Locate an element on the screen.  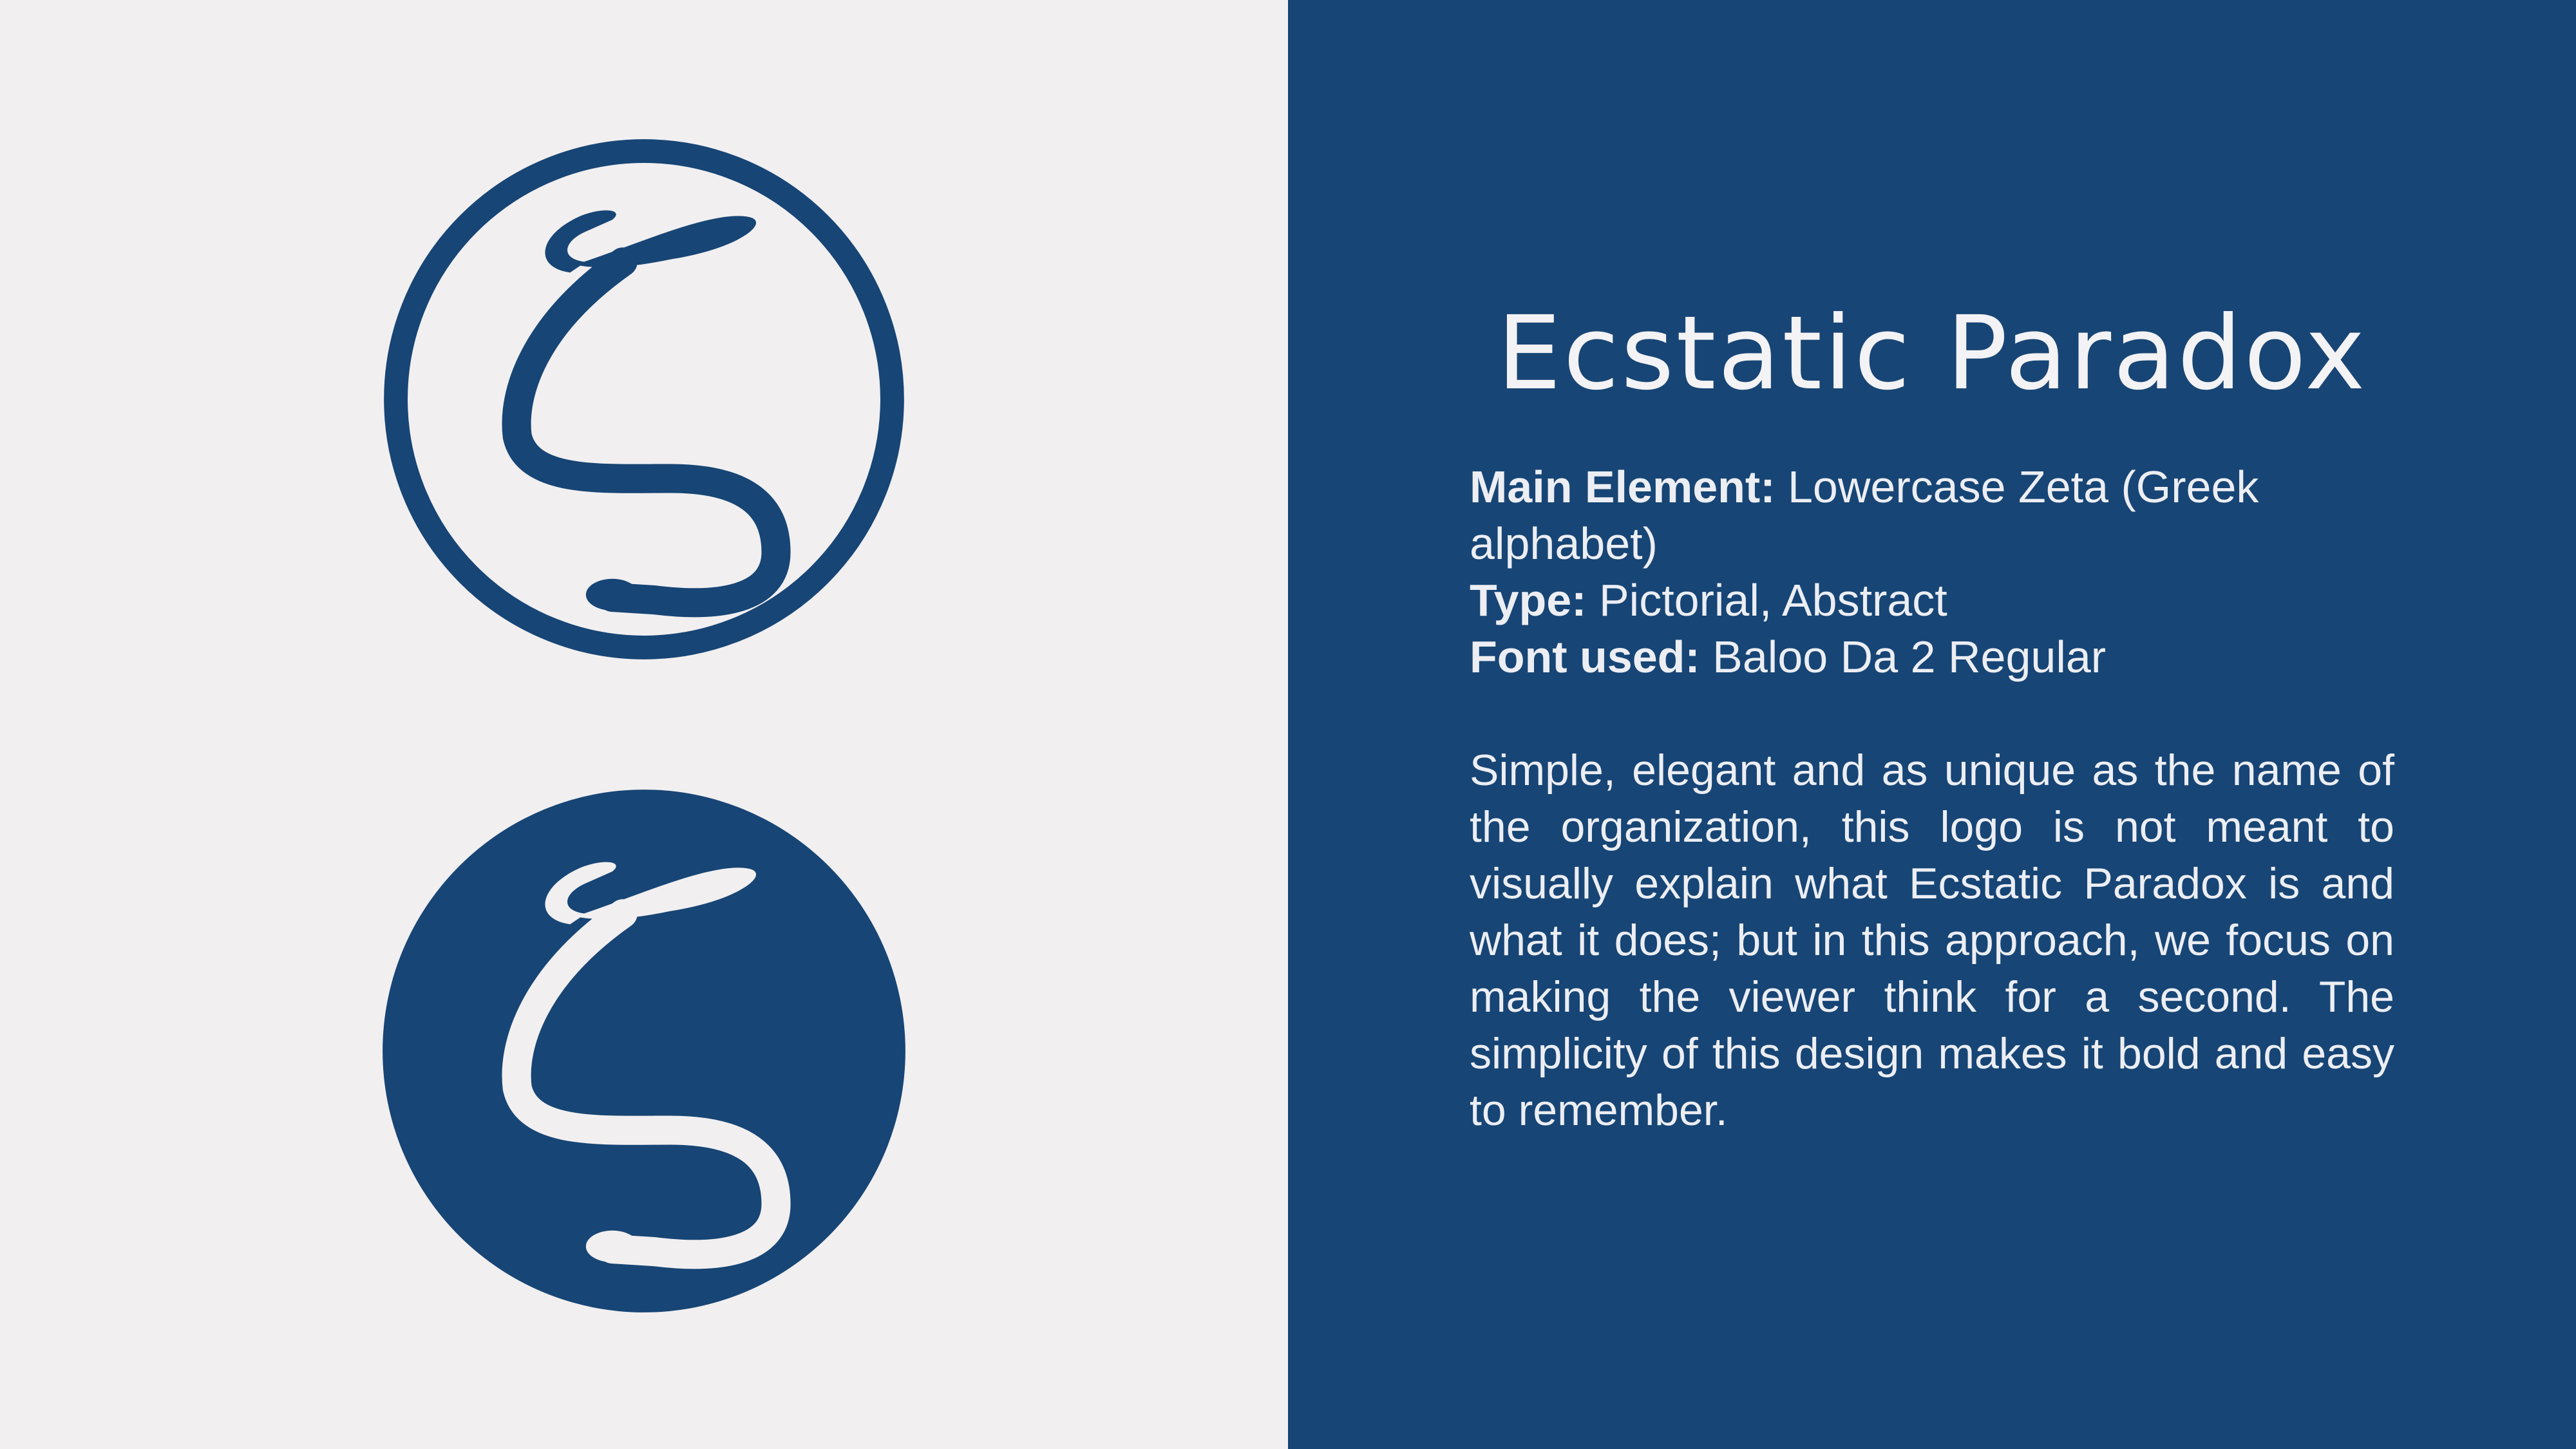
spec-main-element-label: Main Element: is located at coordinates (1623, 487).